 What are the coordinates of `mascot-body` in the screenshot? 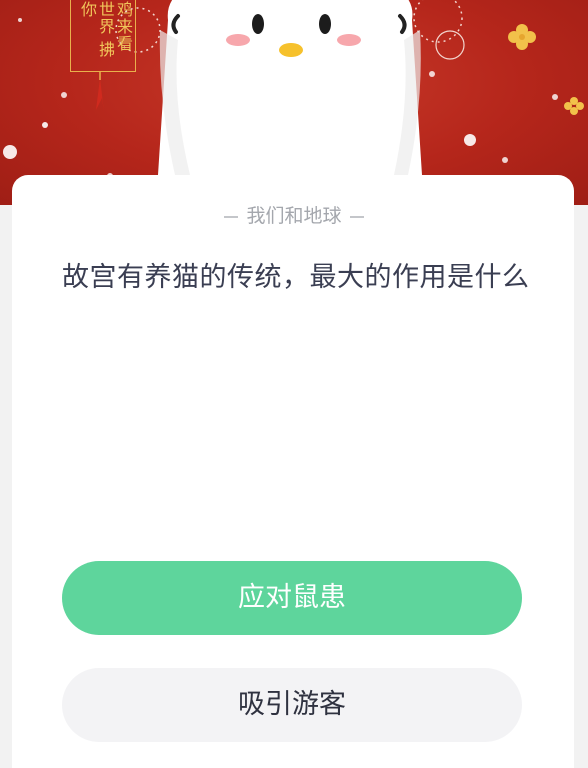 It's located at (290, 87).